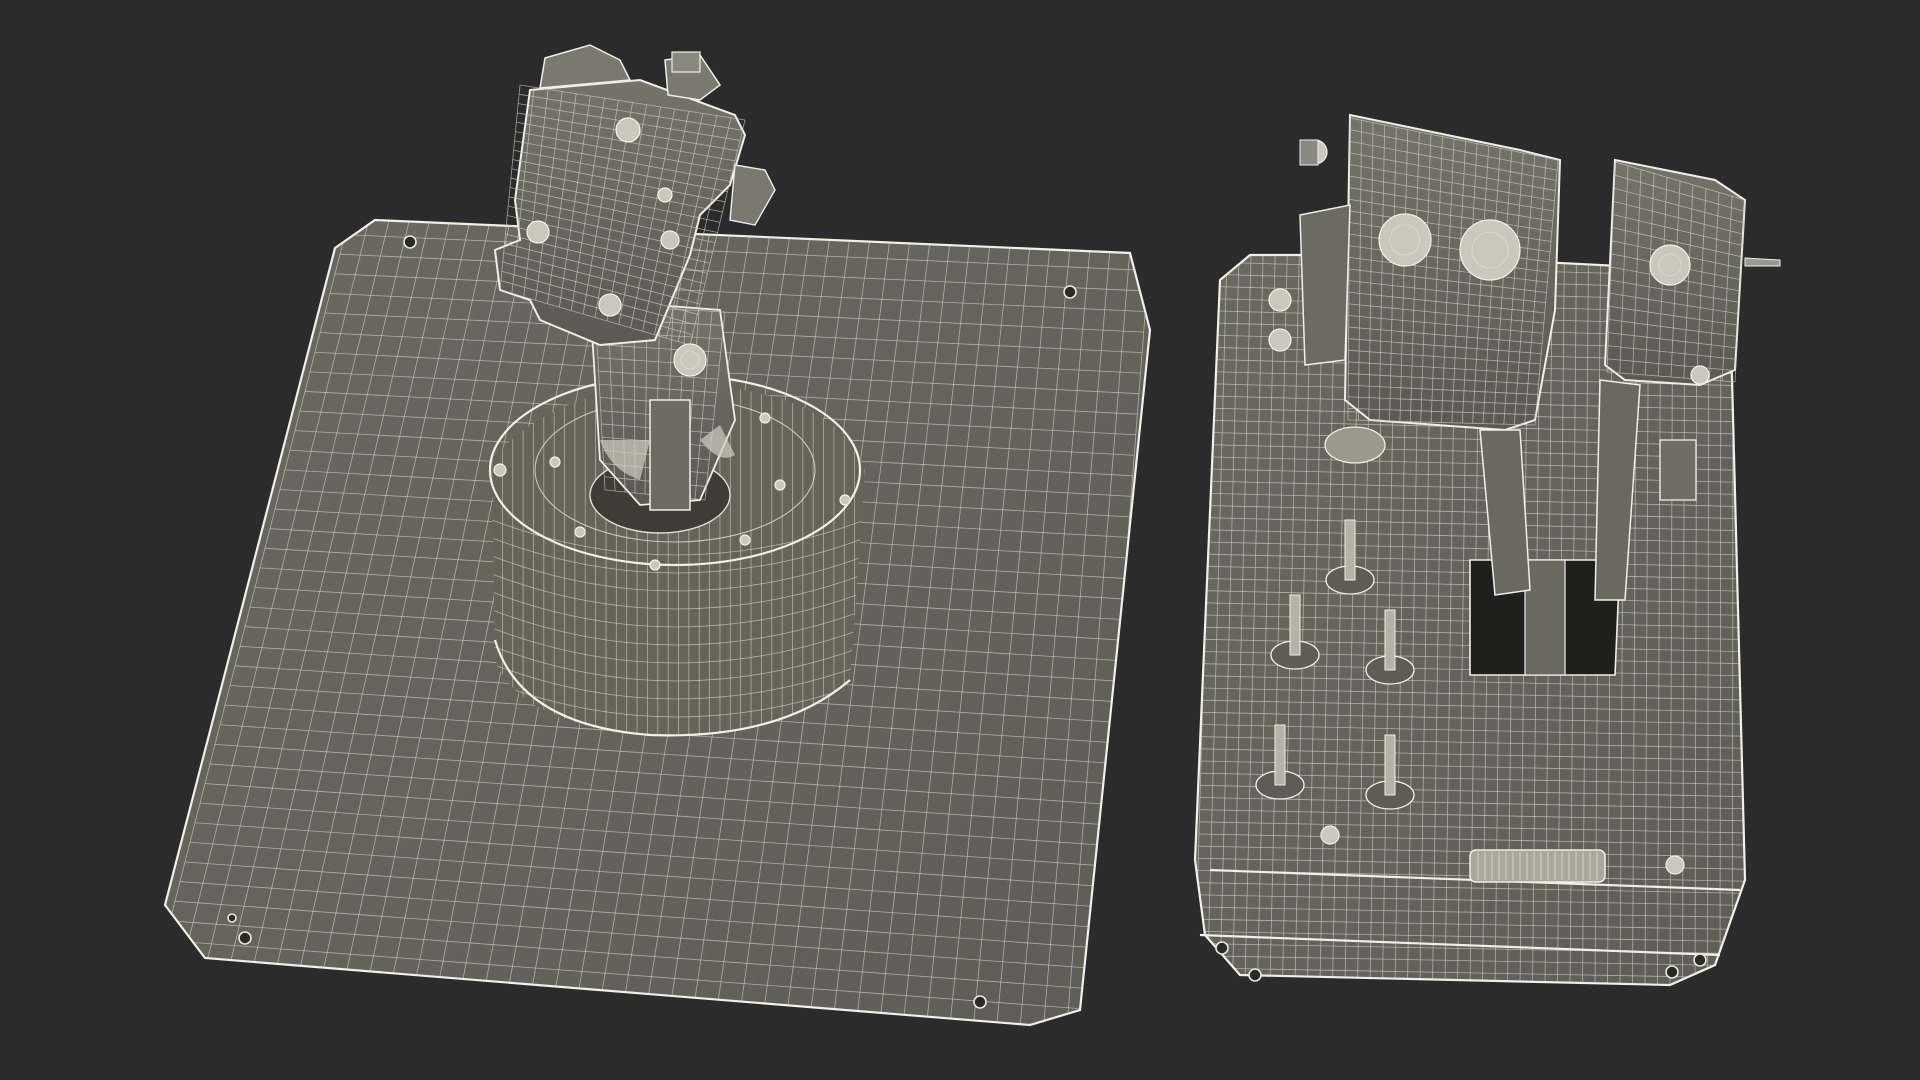 The width and height of the screenshot is (1920, 1080). Describe the element at coordinates (1537, 866) in the screenshot. I see `thumbwheel` at that location.